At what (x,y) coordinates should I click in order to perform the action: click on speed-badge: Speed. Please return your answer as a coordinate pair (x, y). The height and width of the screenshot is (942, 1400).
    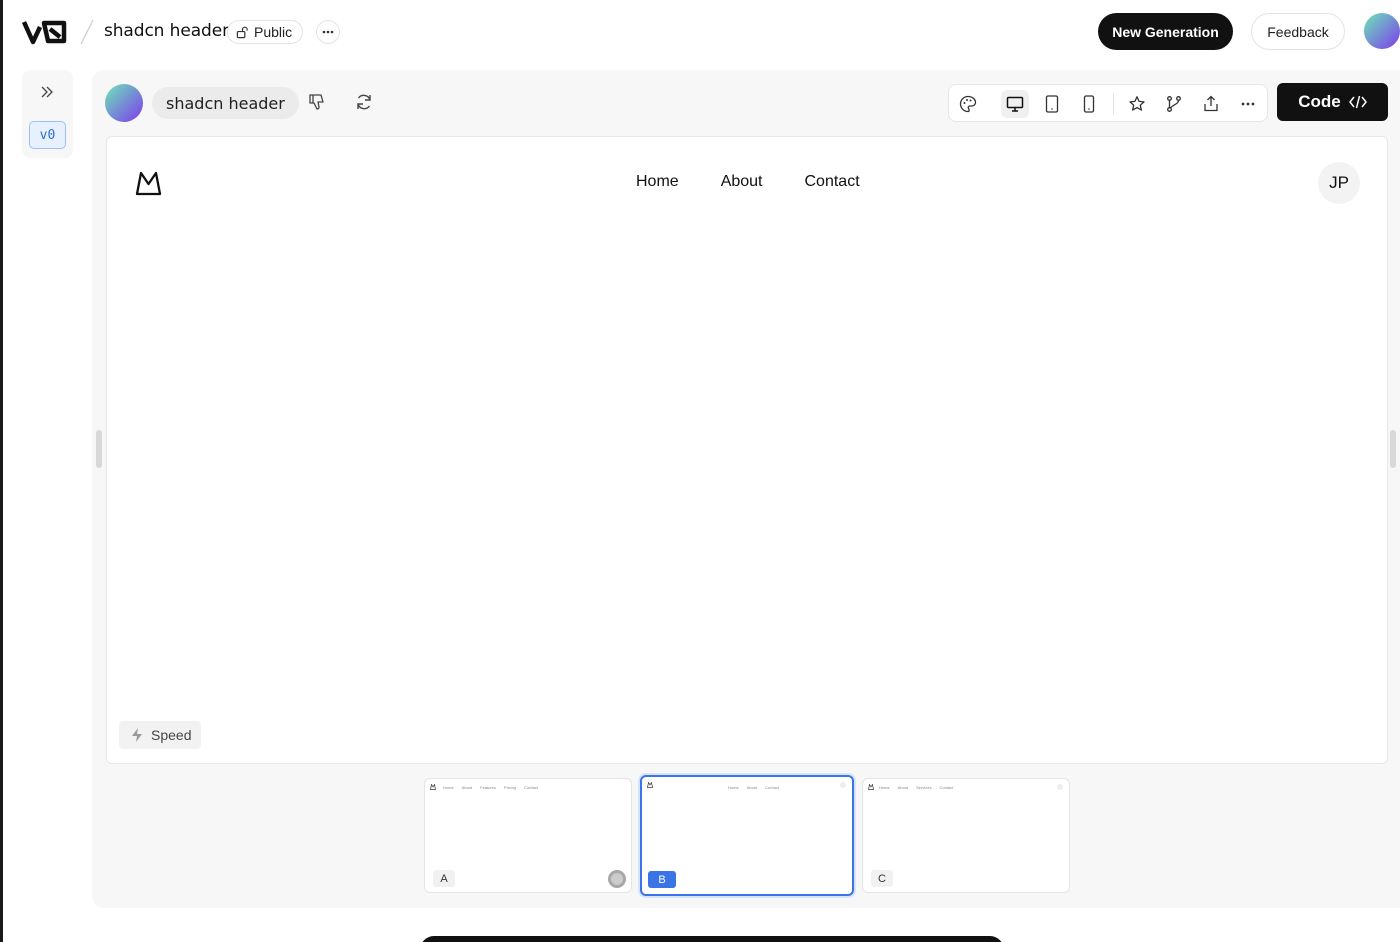
    Looking at the image, I should click on (160, 735).